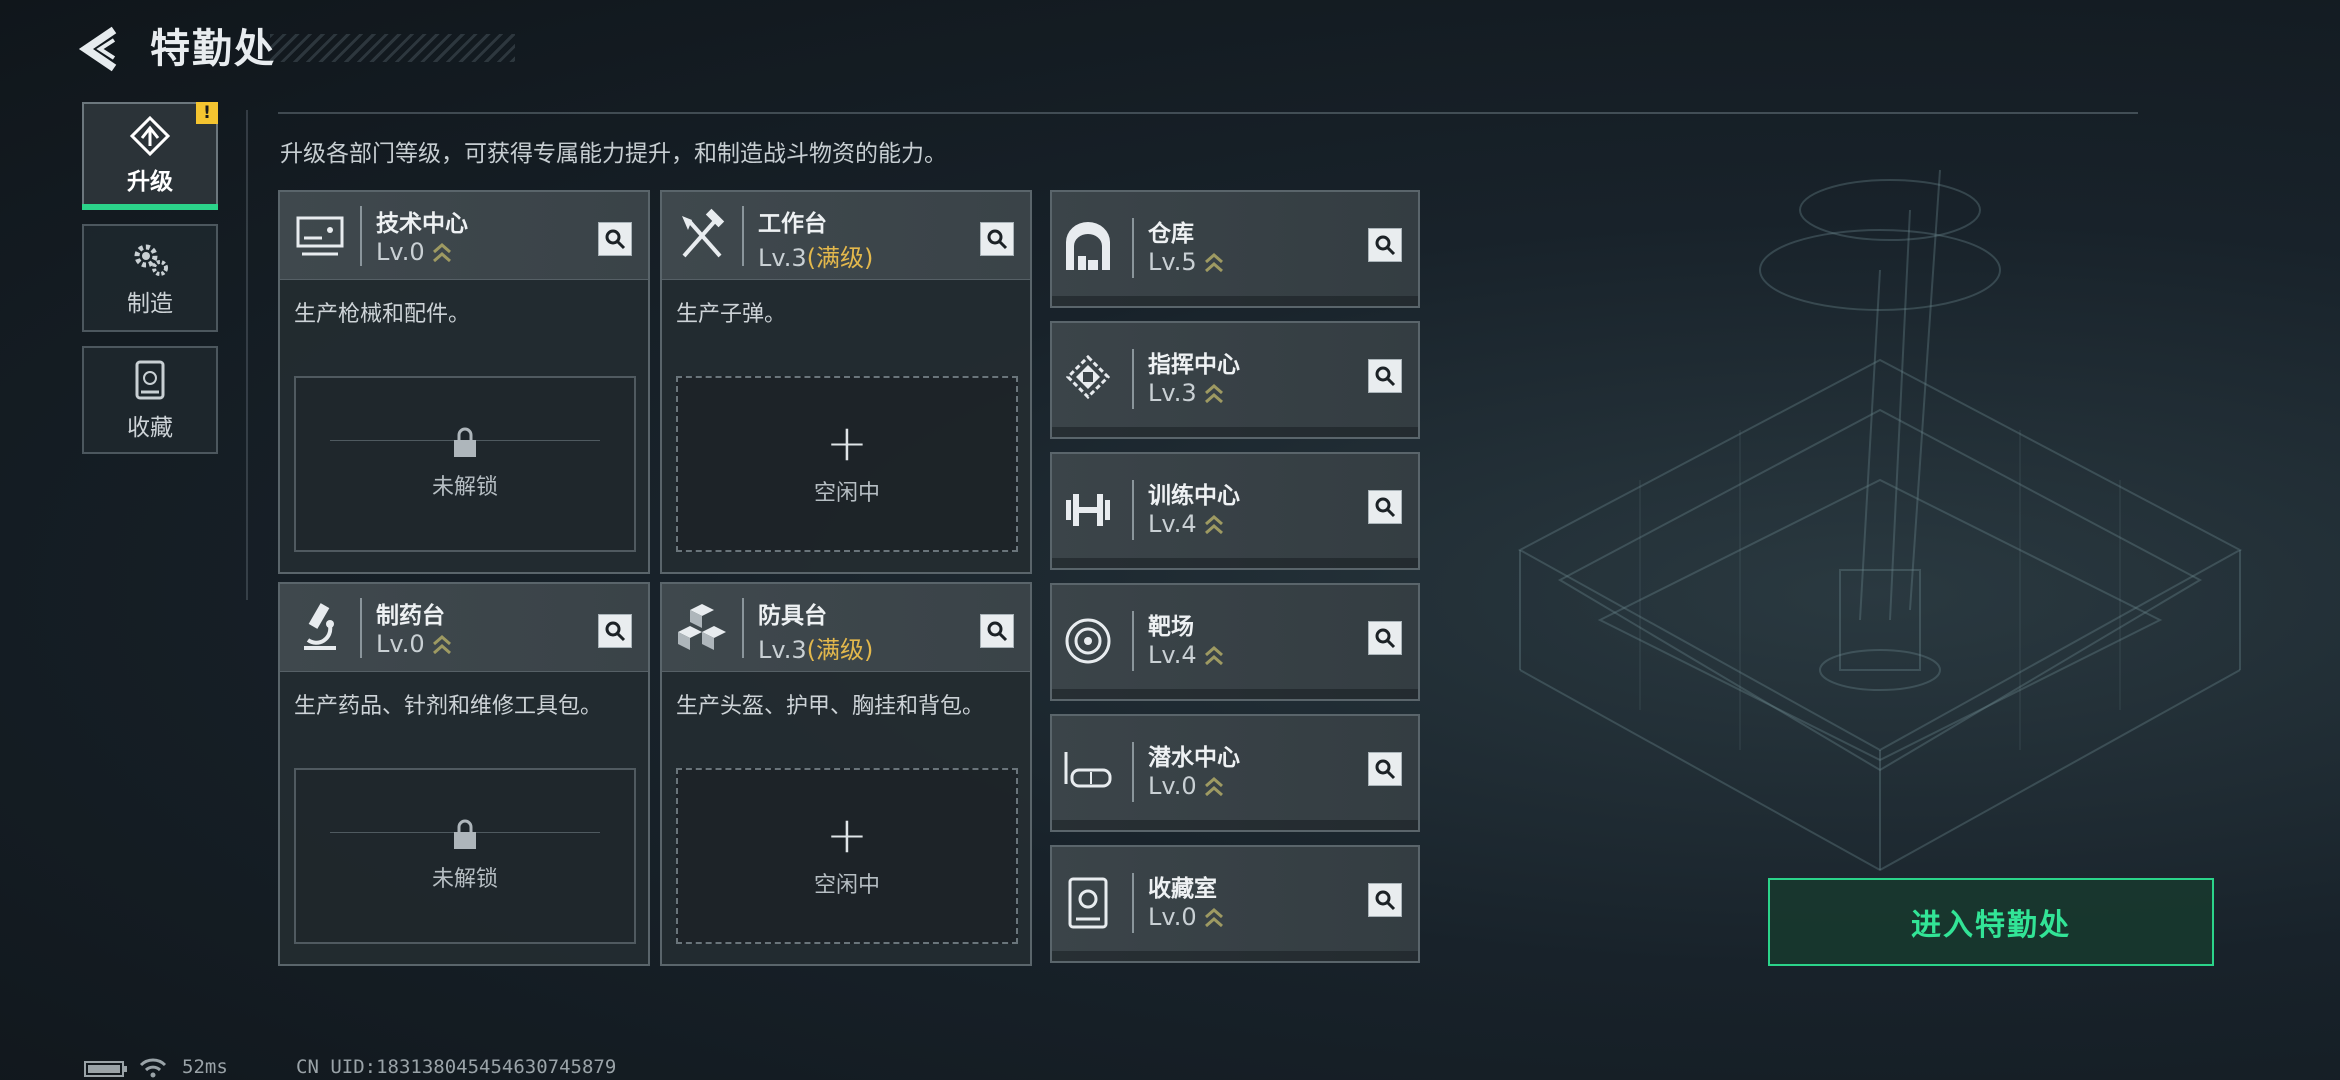 The image size is (2340, 1080). What do you see at coordinates (382, 314) in the screenshot?
I see `station-description: 生产枪械和配件。` at bounding box center [382, 314].